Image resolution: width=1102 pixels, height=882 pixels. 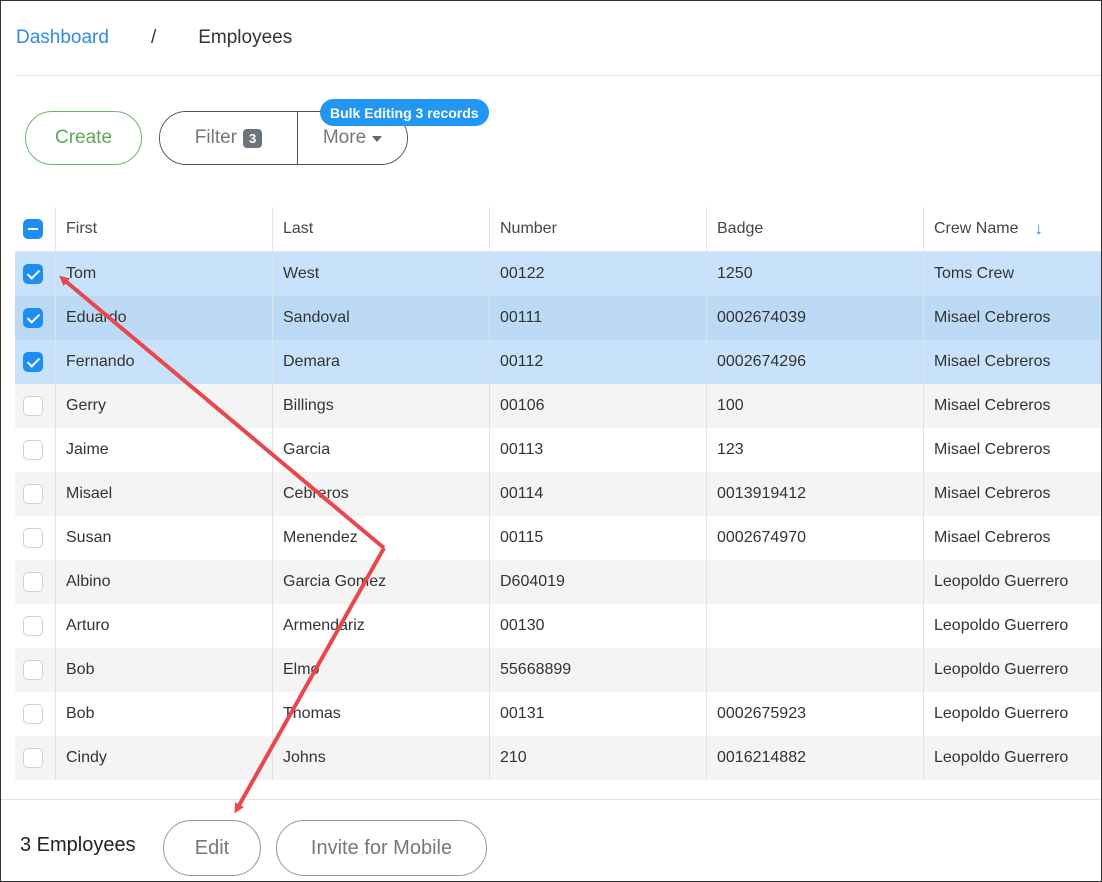 What do you see at coordinates (814, 274) in the screenshot?
I see `cell-badge: 1250` at bounding box center [814, 274].